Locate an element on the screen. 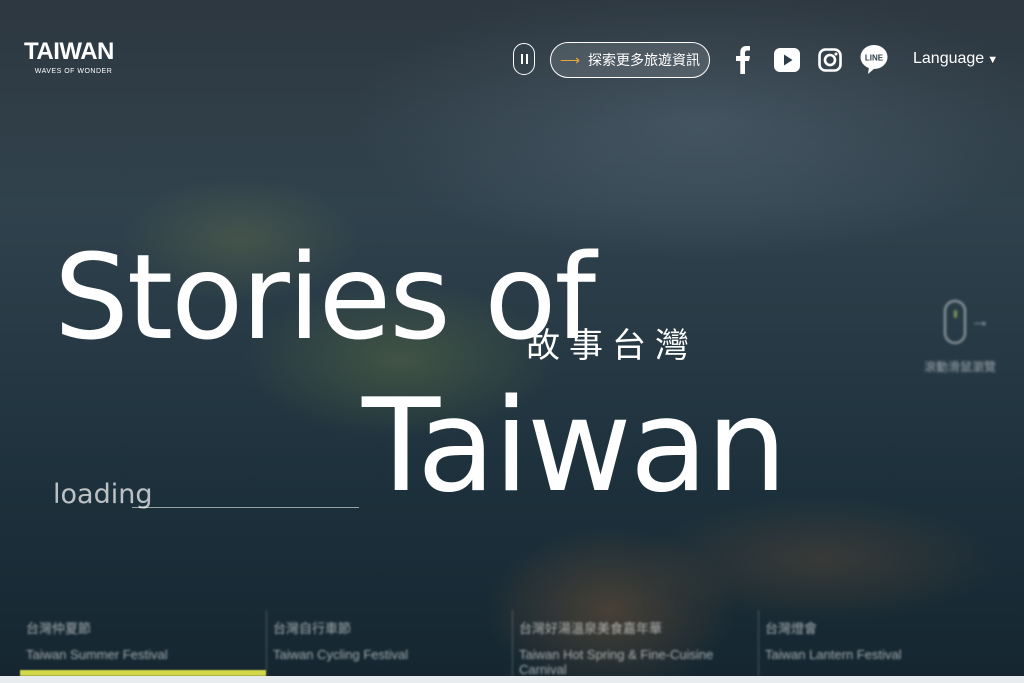 This screenshot has height=683, width=1024. arrow-right-icon: ⟶ is located at coordinates (570, 59).